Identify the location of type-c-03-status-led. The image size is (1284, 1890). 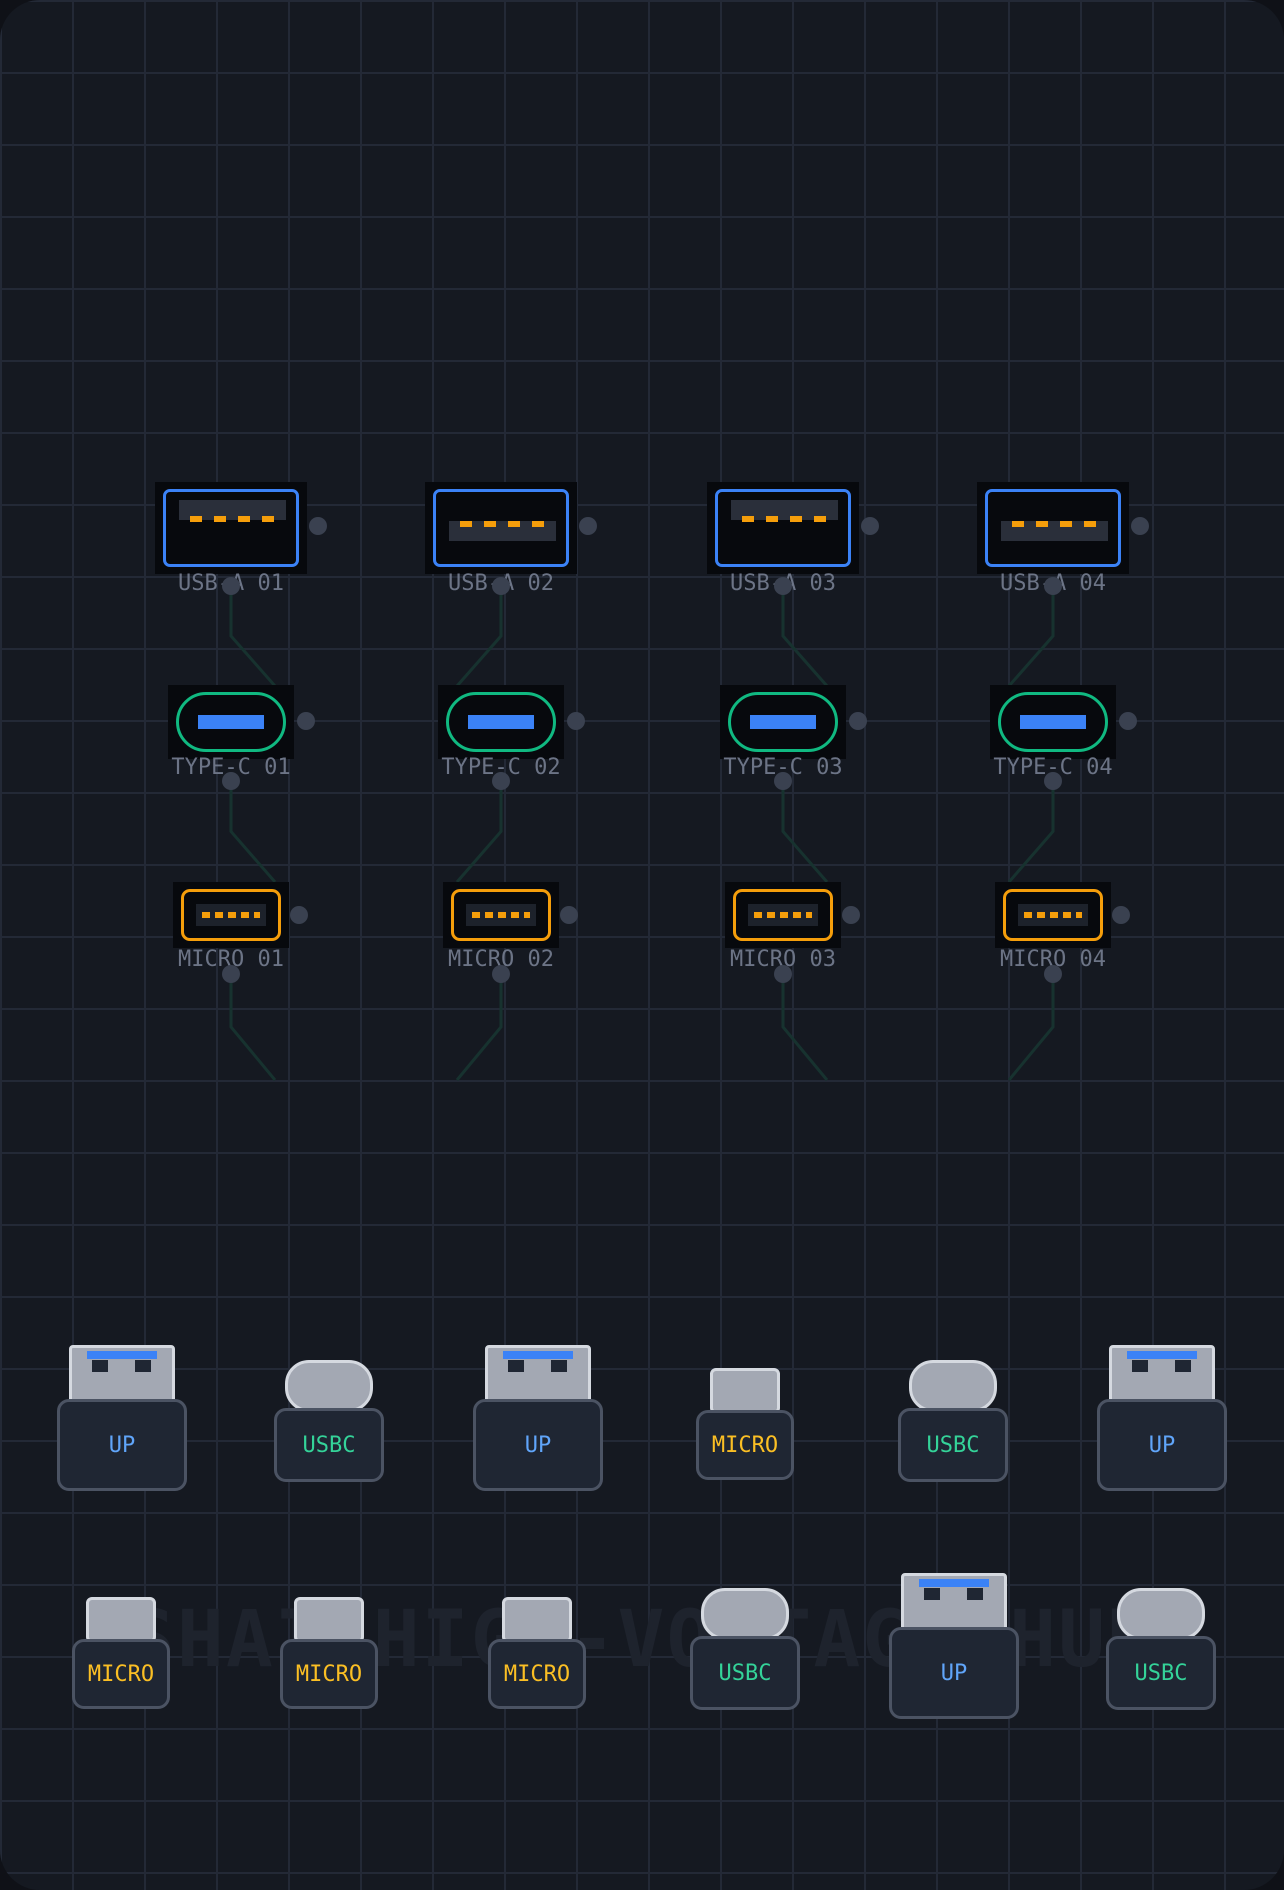
(858, 721).